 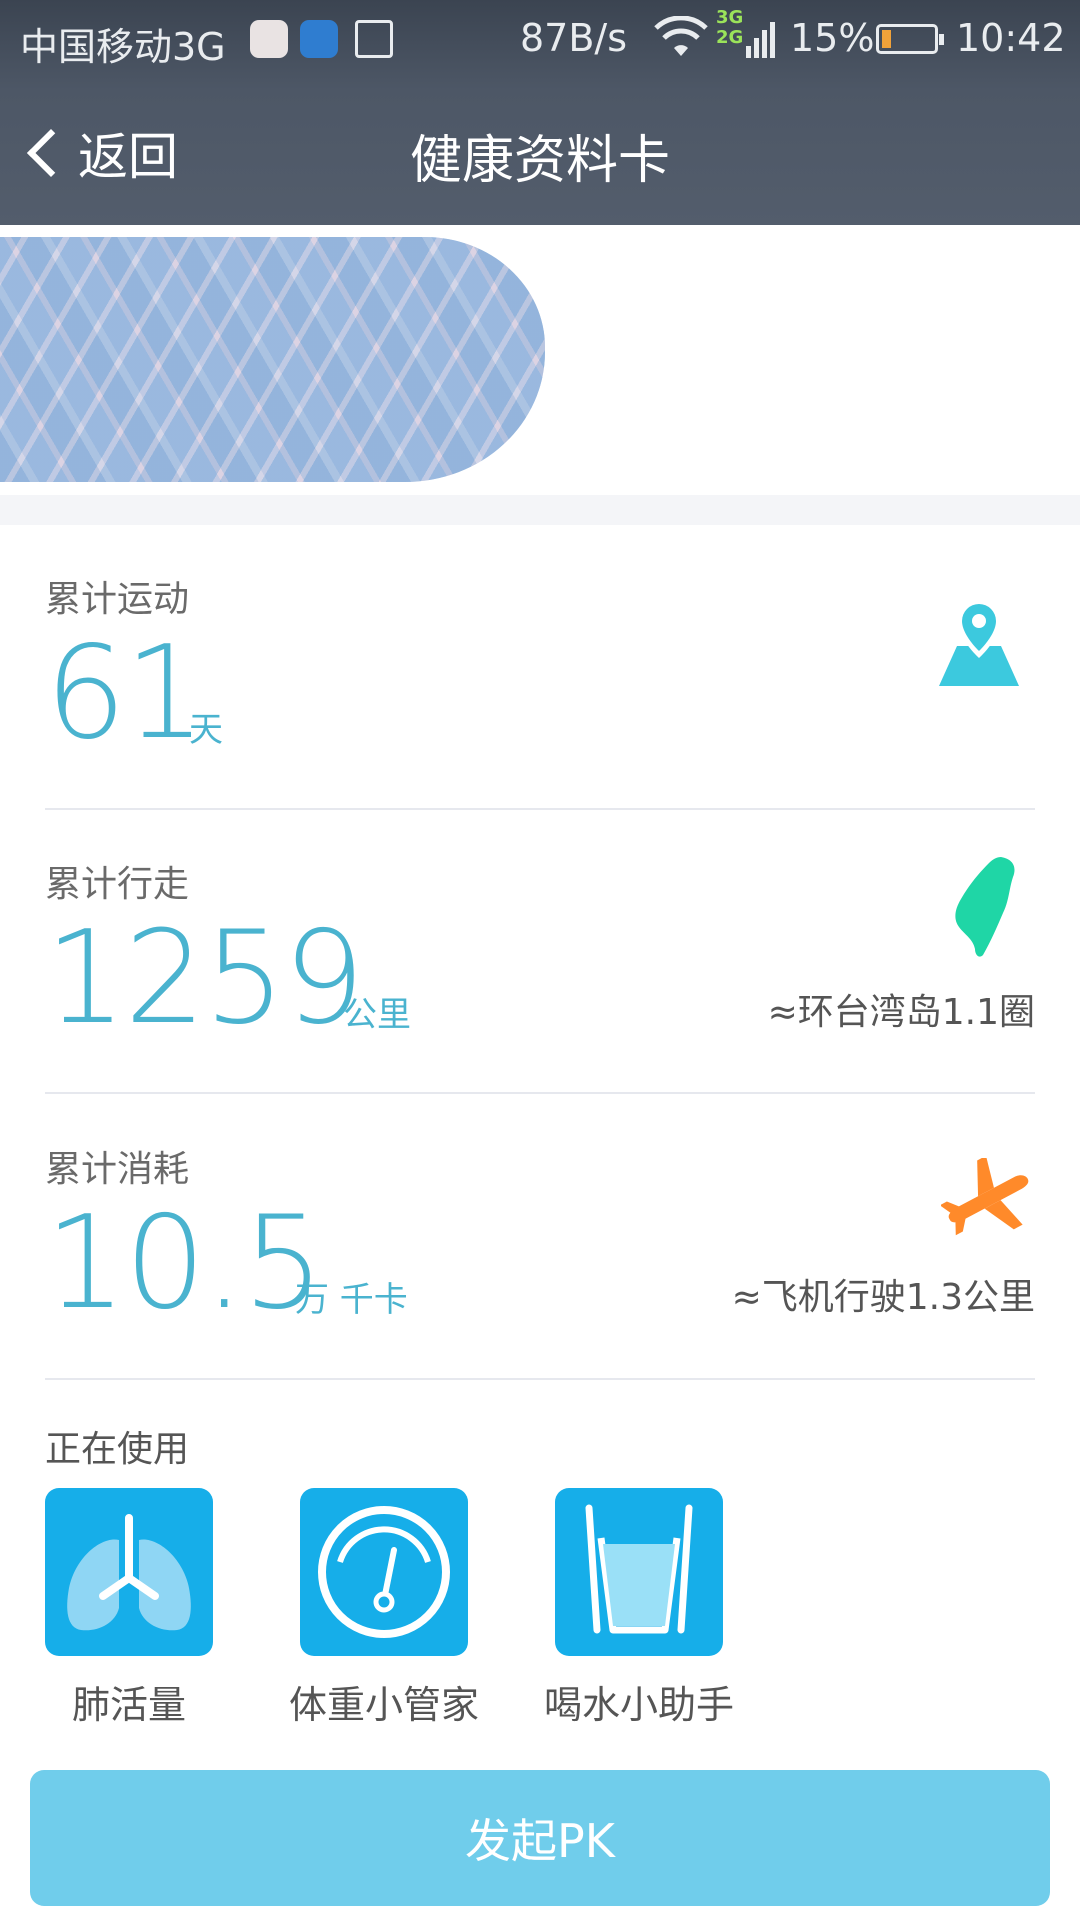 I want to click on health-app-icon, so click(x=319, y=39).